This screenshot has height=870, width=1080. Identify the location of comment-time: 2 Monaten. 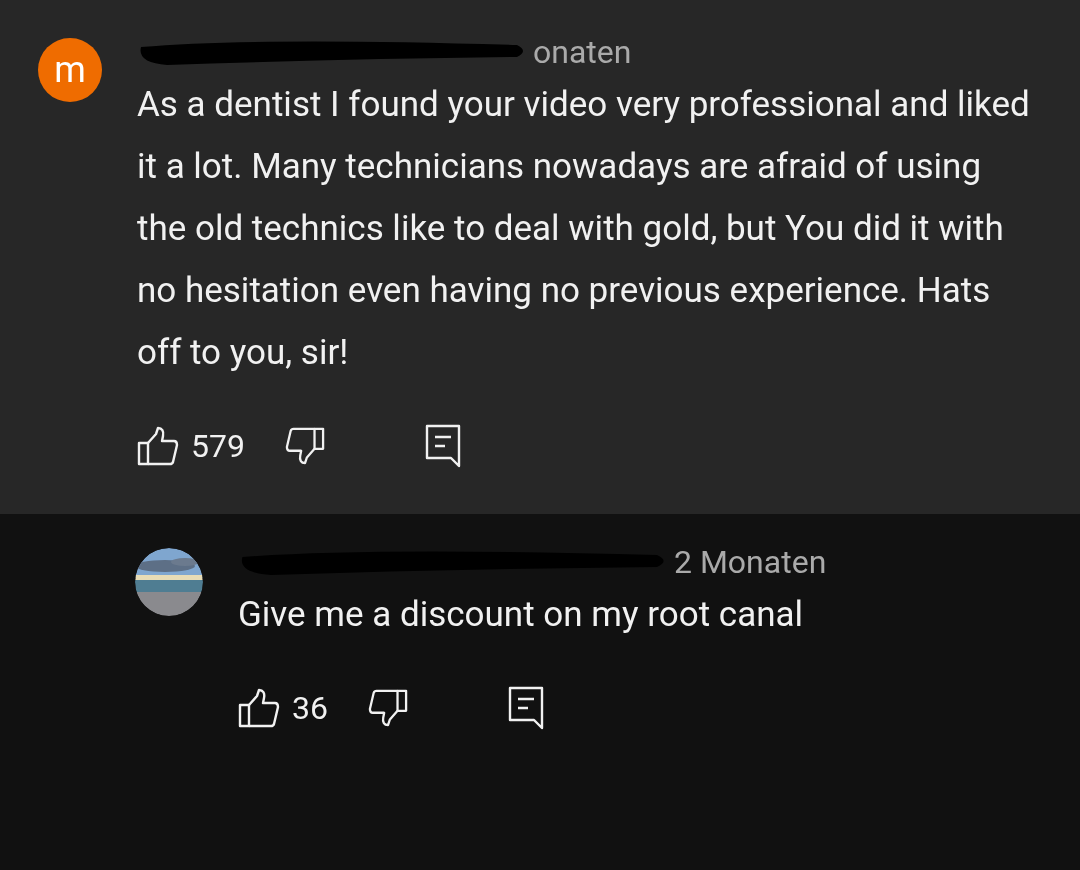
(750, 562).